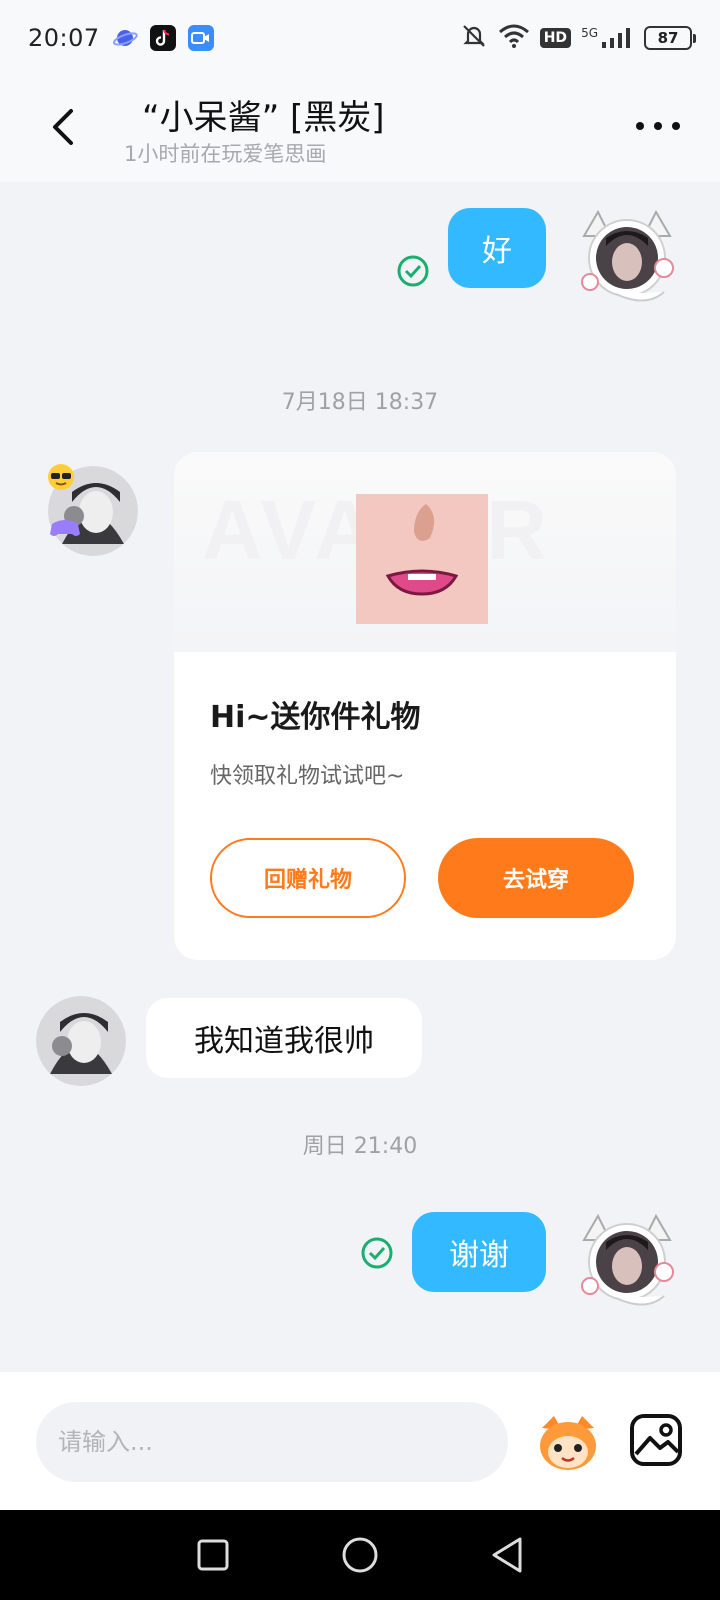 Image resolution: width=720 pixels, height=1600 pixels. What do you see at coordinates (65, 528) in the screenshot?
I see `game-controller-icon` at bounding box center [65, 528].